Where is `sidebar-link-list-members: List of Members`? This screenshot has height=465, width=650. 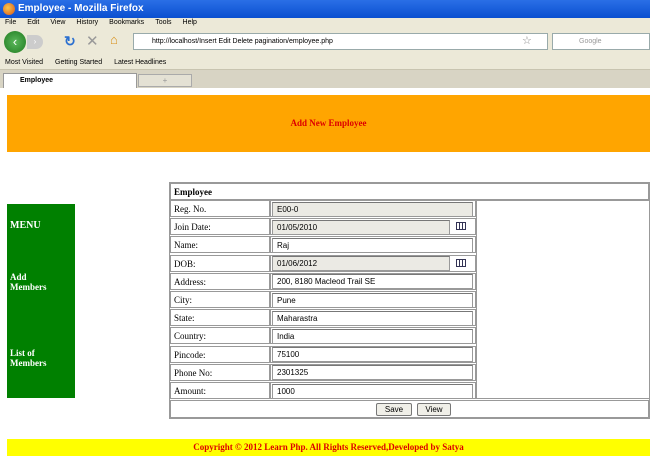 sidebar-link-list-members: List of Members is located at coordinates (35, 358).